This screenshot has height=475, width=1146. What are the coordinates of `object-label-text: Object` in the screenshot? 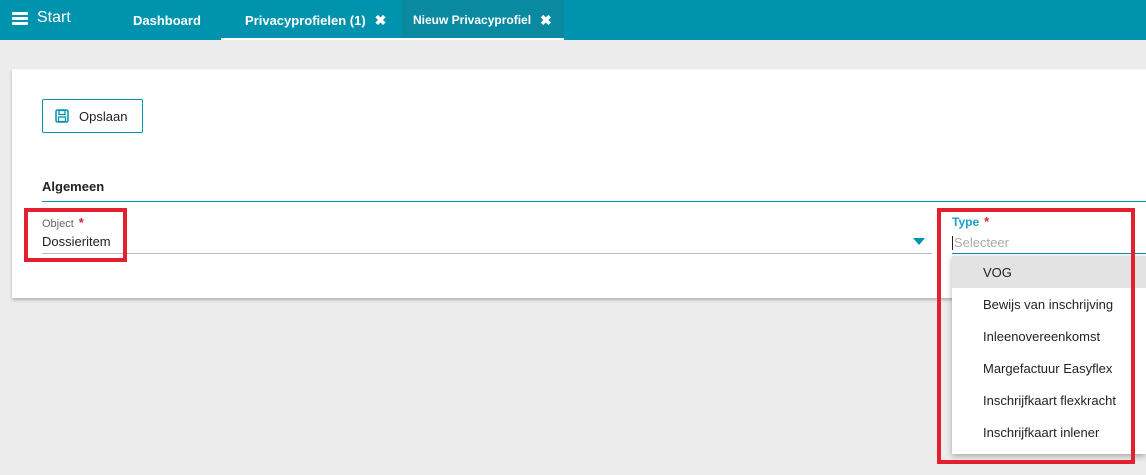 It's located at (58, 224).